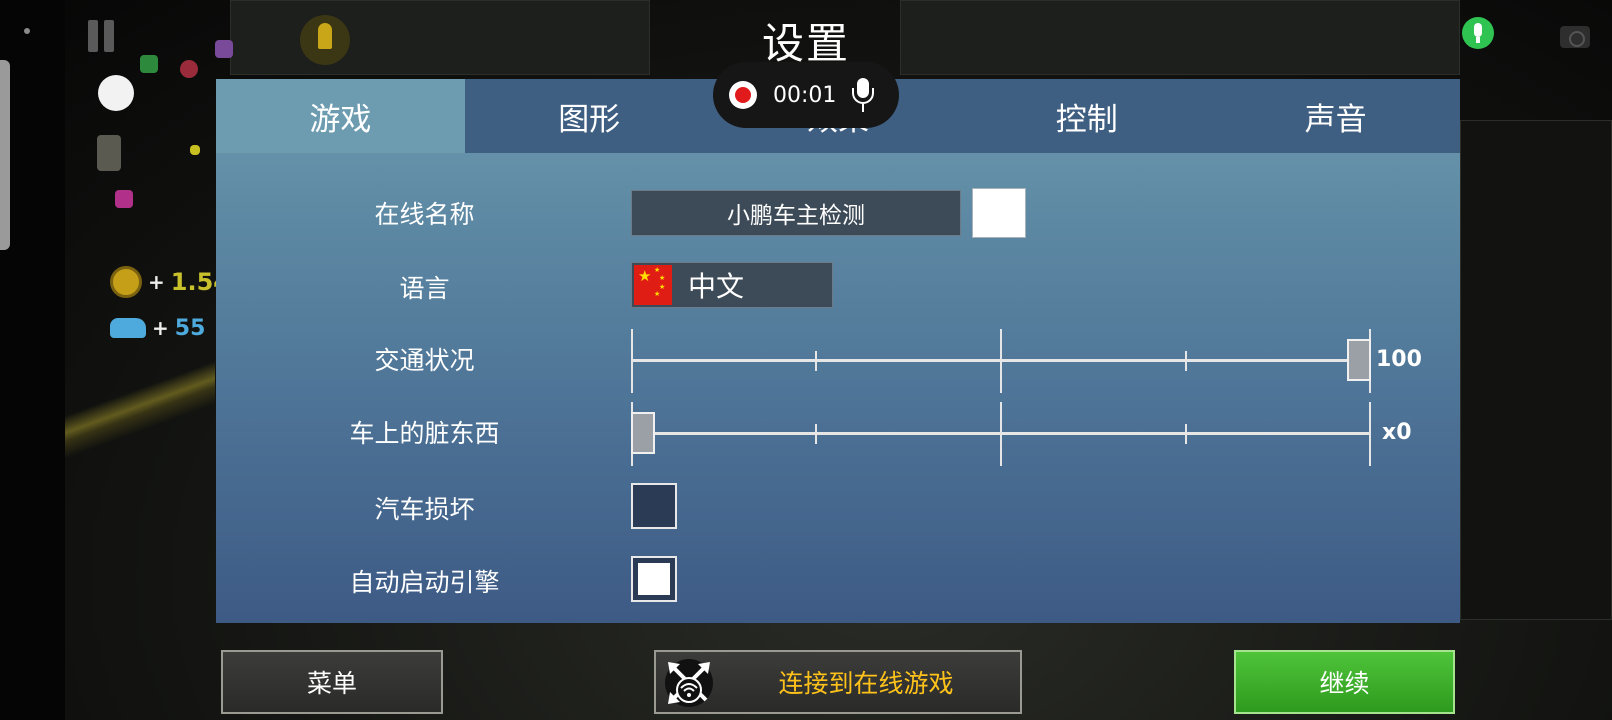 The height and width of the screenshot is (720, 1612). What do you see at coordinates (838, 287) in the screenshot?
I see `language-row: 语言 ★ ★ ★ ★ ★ 中文` at bounding box center [838, 287].